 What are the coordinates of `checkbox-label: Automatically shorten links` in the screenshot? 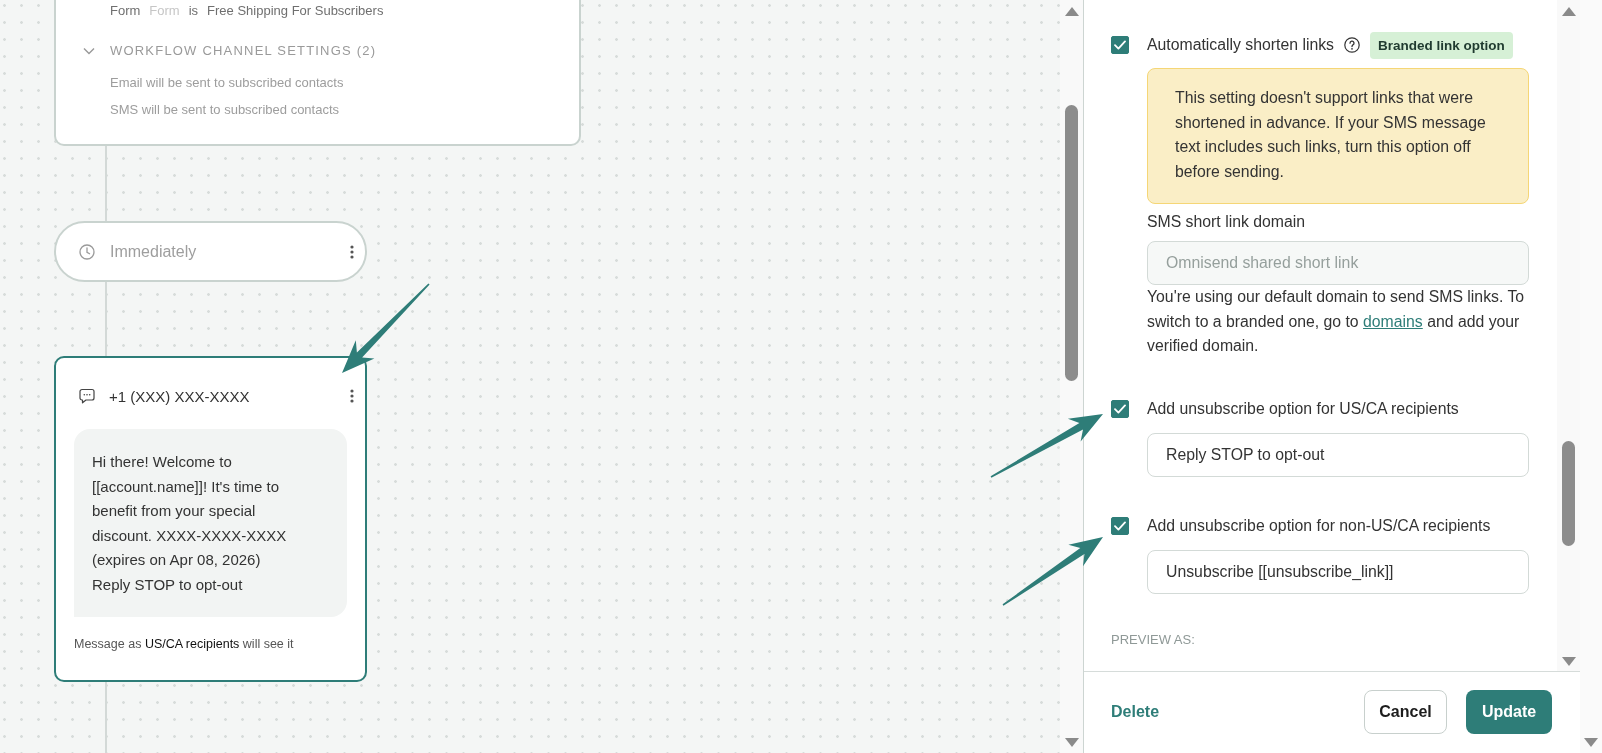 It's located at (1240, 45).